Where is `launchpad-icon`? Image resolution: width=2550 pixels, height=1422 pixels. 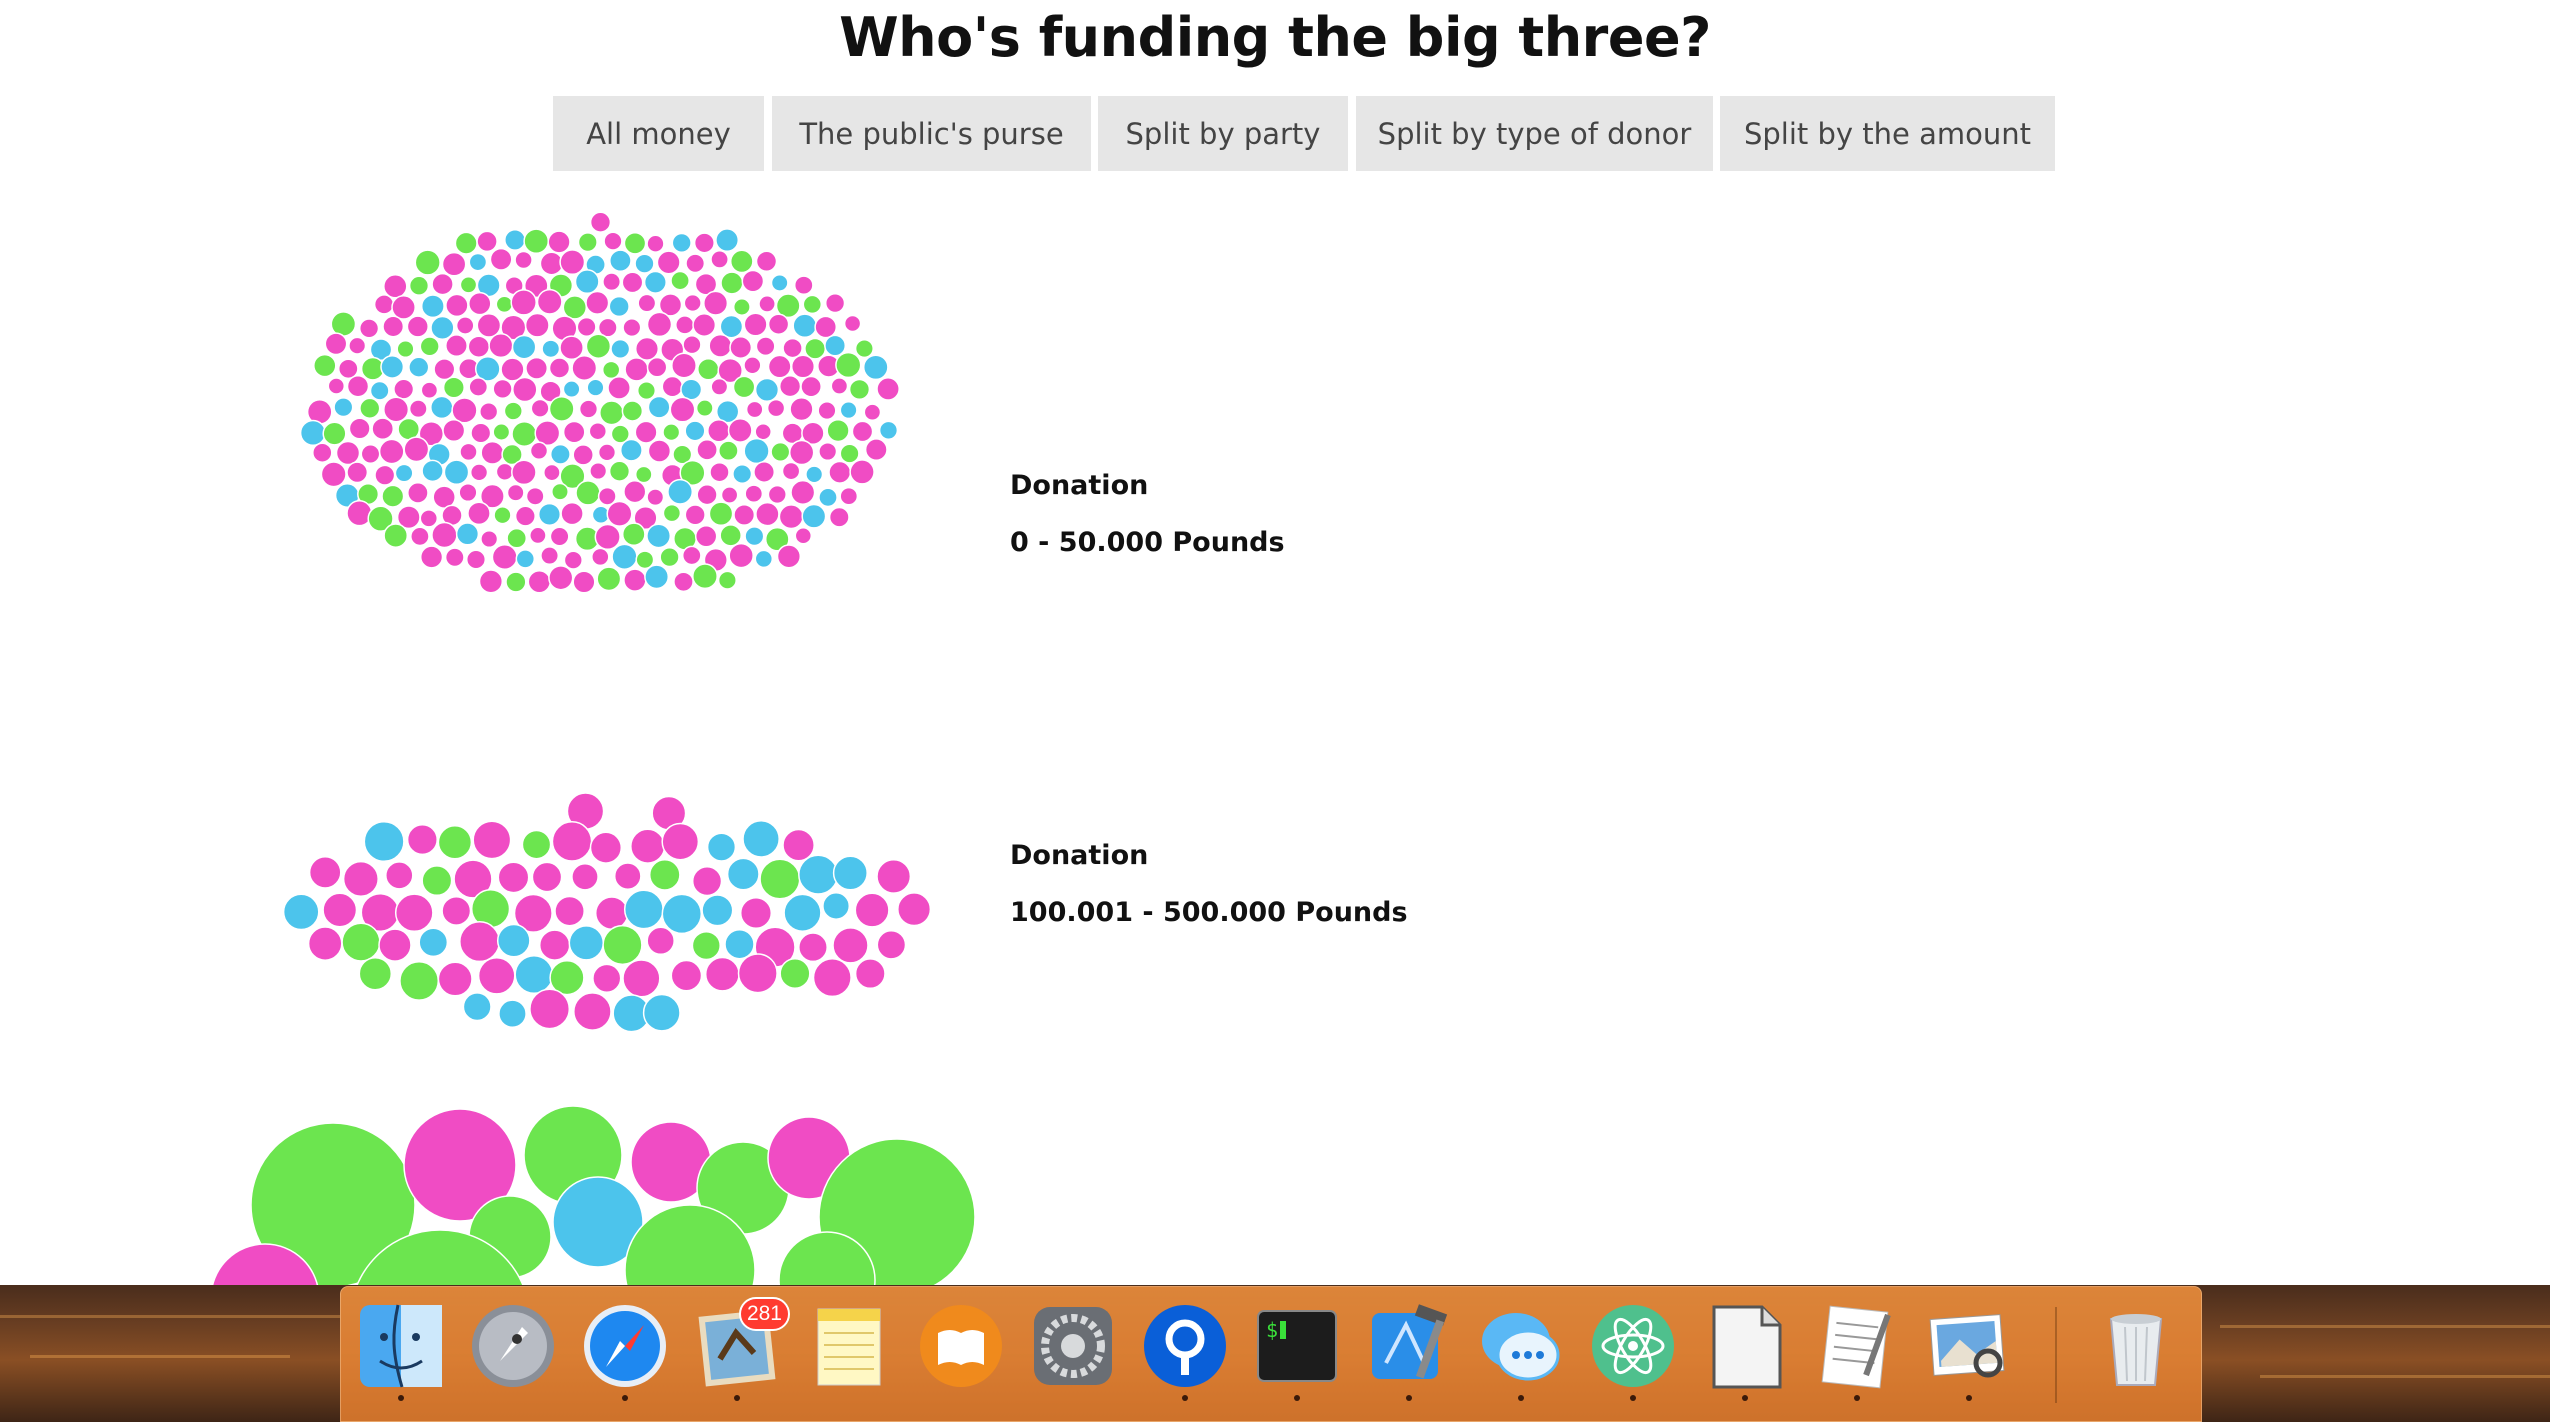 launchpad-icon is located at coordinates (513, 1346).